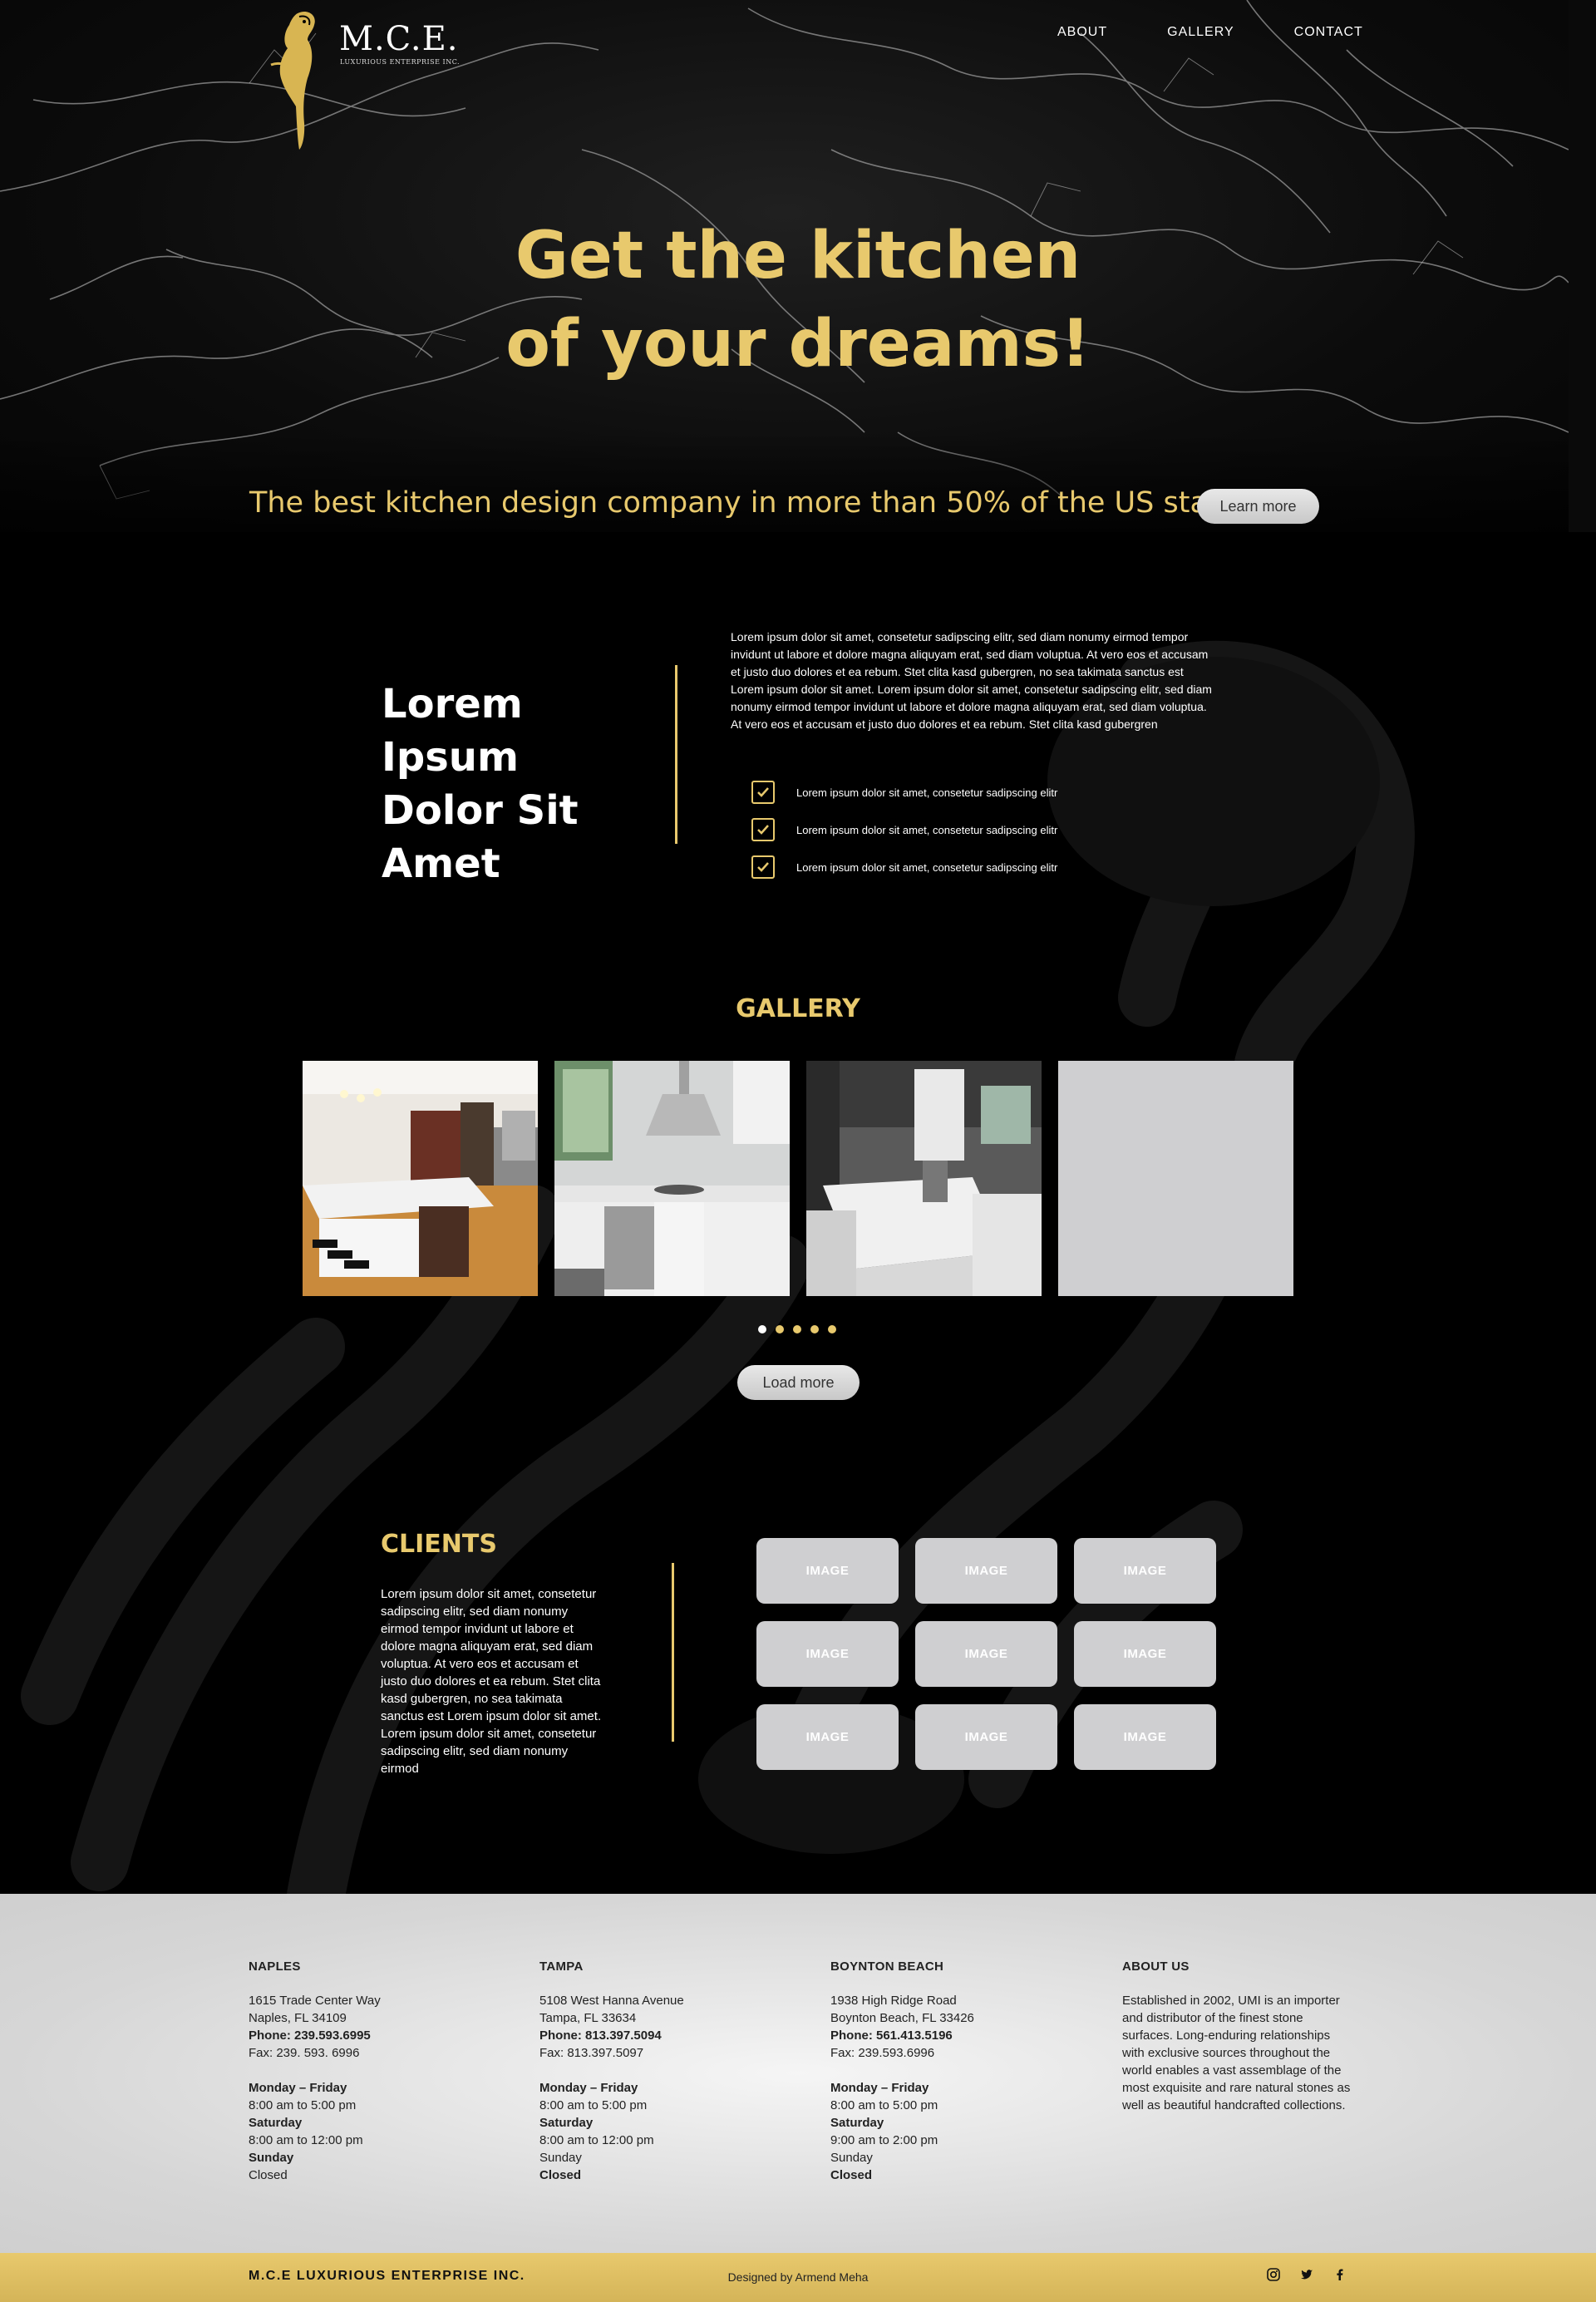  I want to click on twitter-icon, so click(1306, 2274).